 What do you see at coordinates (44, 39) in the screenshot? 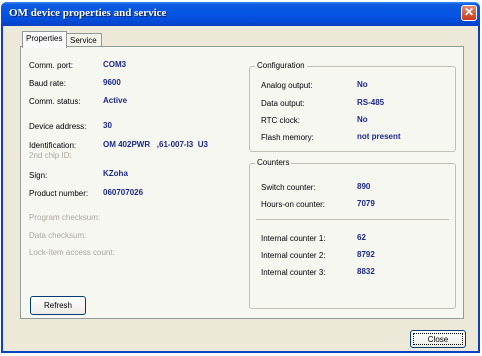
I see `tab-properties: Properties` at bounding box center [44, 39].